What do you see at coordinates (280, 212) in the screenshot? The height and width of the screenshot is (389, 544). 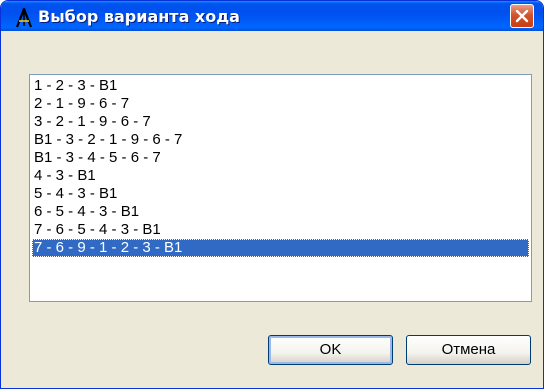 I see `list-item: 6 - 5 - 4 - 3 - B1` at bounding box center [280, 212].